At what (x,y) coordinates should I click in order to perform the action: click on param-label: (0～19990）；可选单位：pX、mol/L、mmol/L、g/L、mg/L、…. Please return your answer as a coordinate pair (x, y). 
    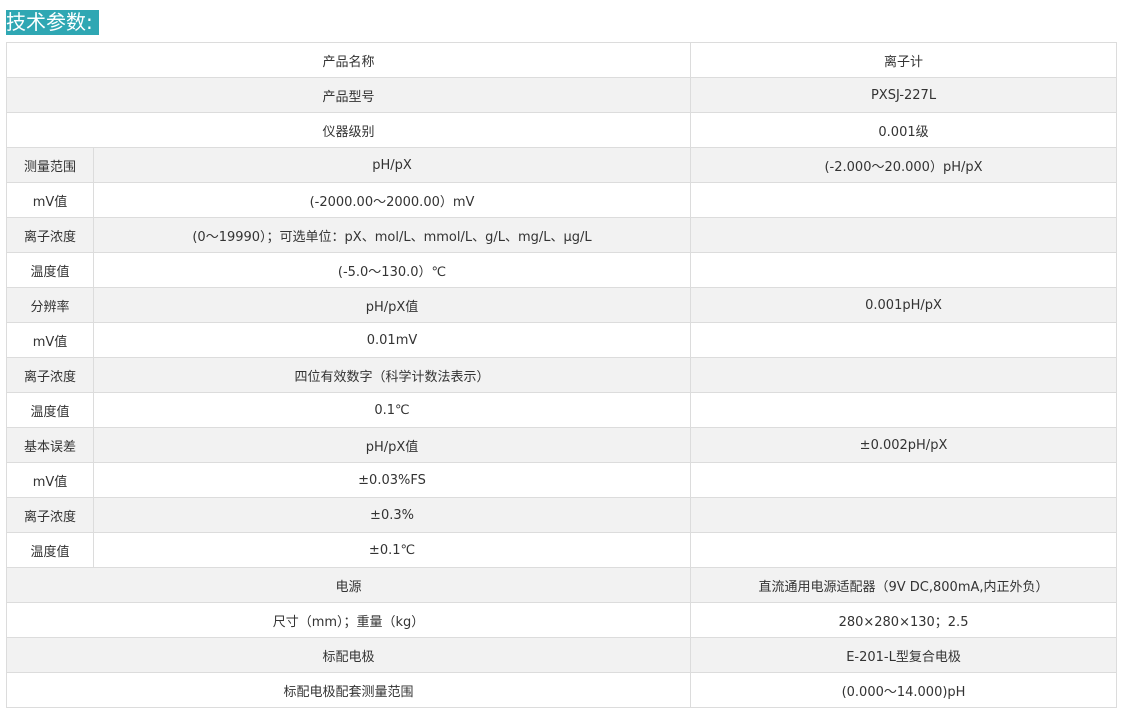
    Looking at the image, I should click on (392, 235).